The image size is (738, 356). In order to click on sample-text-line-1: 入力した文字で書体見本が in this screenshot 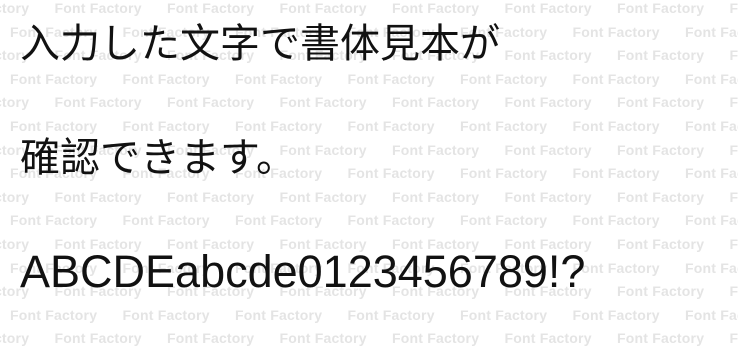, I will do `click(260, 44)`.